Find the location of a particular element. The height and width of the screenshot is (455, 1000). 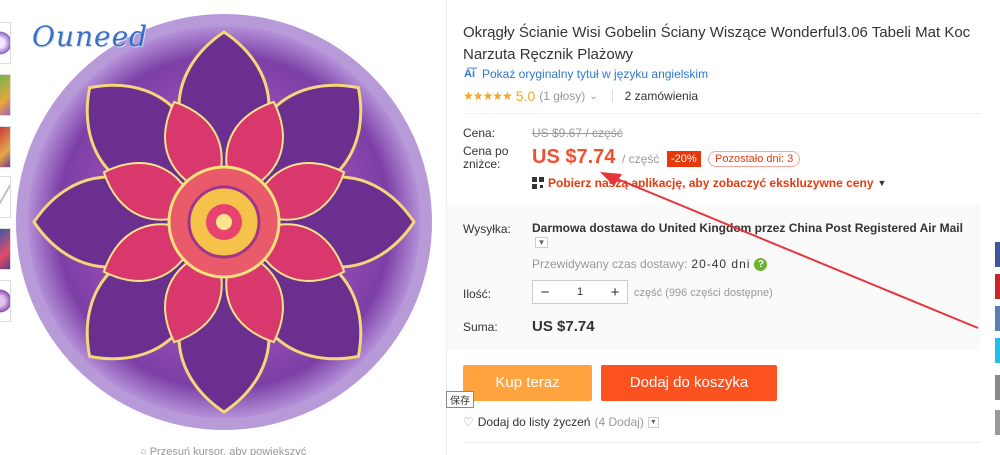

stock-available: część (996 części dostępne) is located at coordinates (703, 293).